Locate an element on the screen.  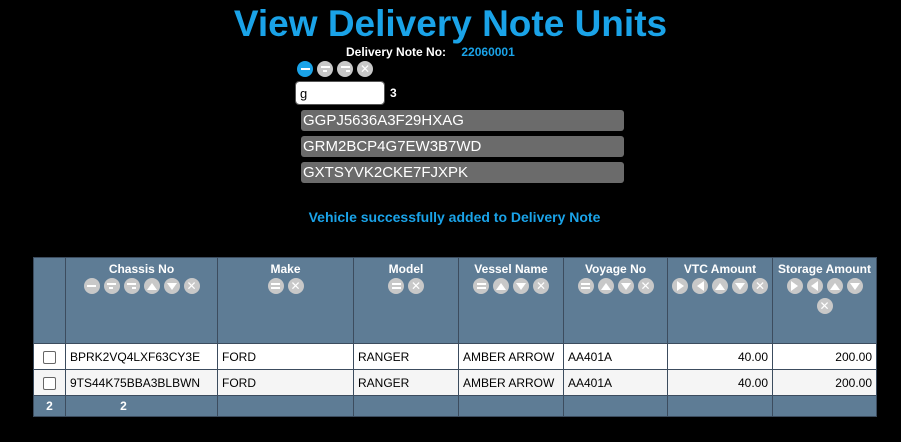
delivery-note-value: 22060001 is located at coordinates (488, 52).